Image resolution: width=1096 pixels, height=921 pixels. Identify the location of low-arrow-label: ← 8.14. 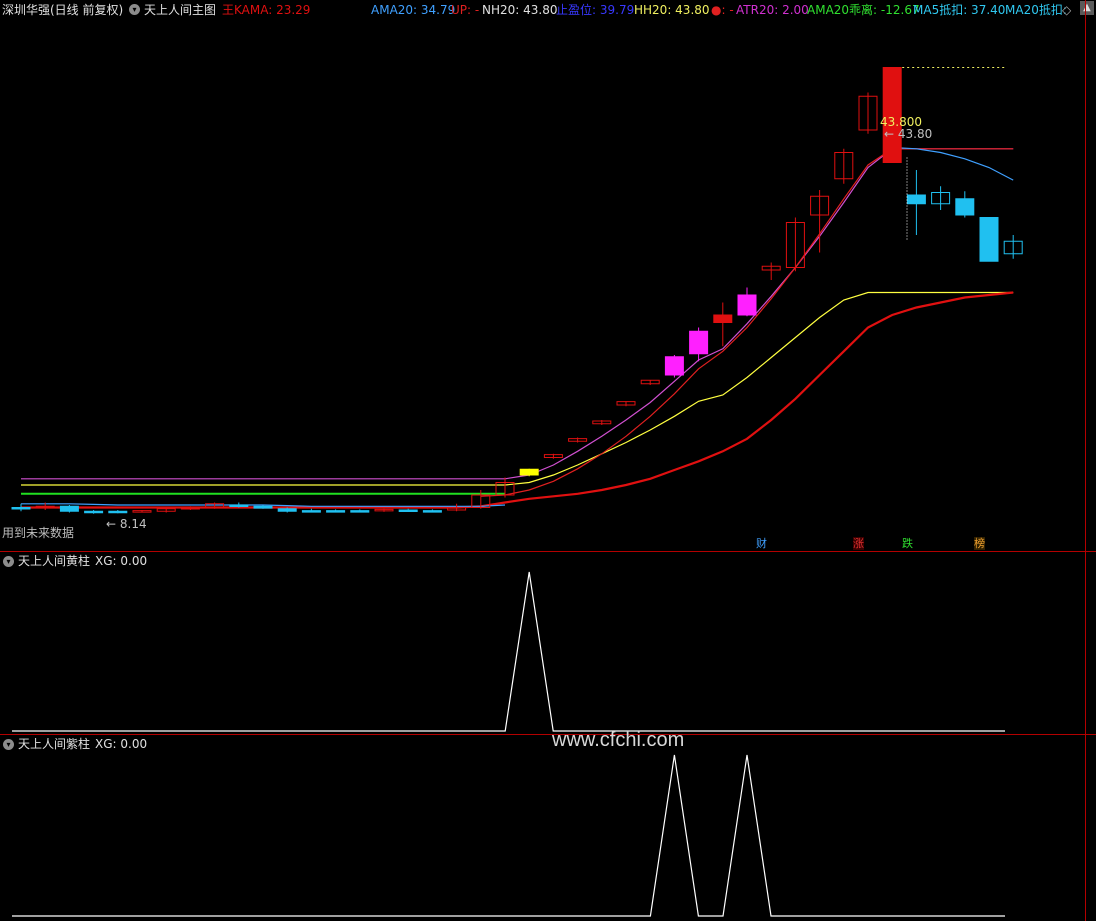
(126, 524).